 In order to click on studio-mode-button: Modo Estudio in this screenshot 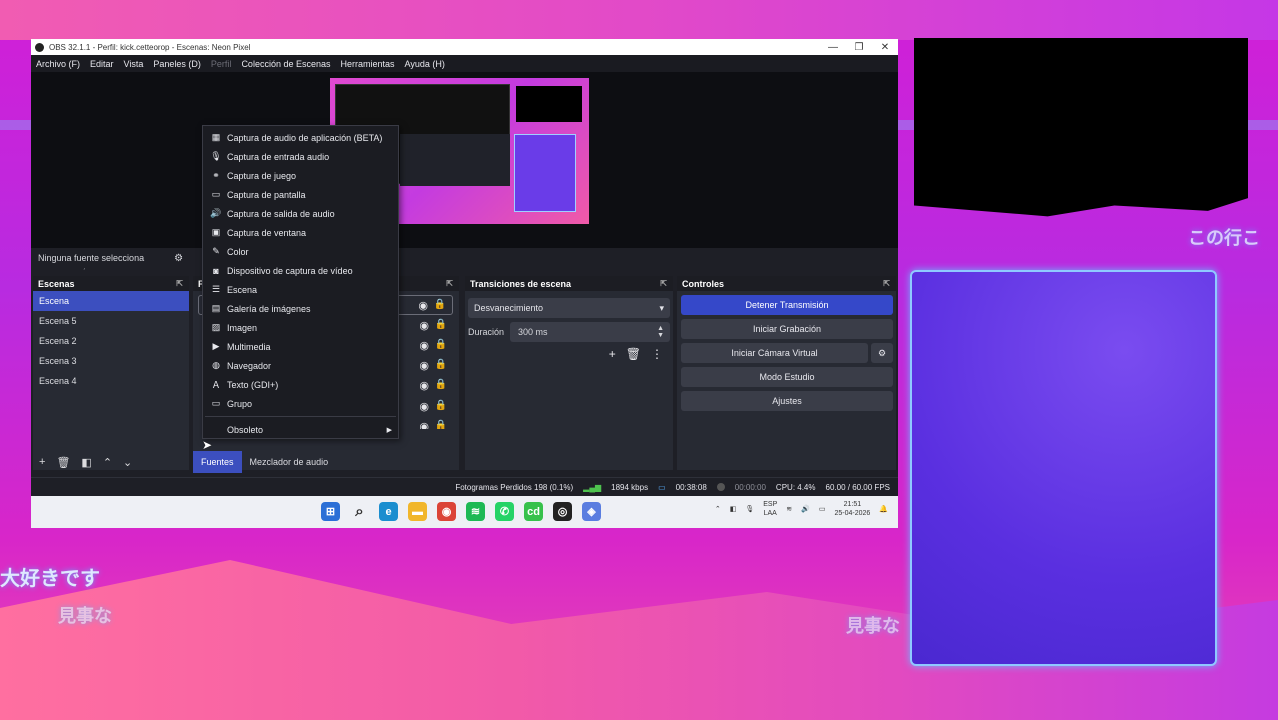, I will do `click(787, 377)`.